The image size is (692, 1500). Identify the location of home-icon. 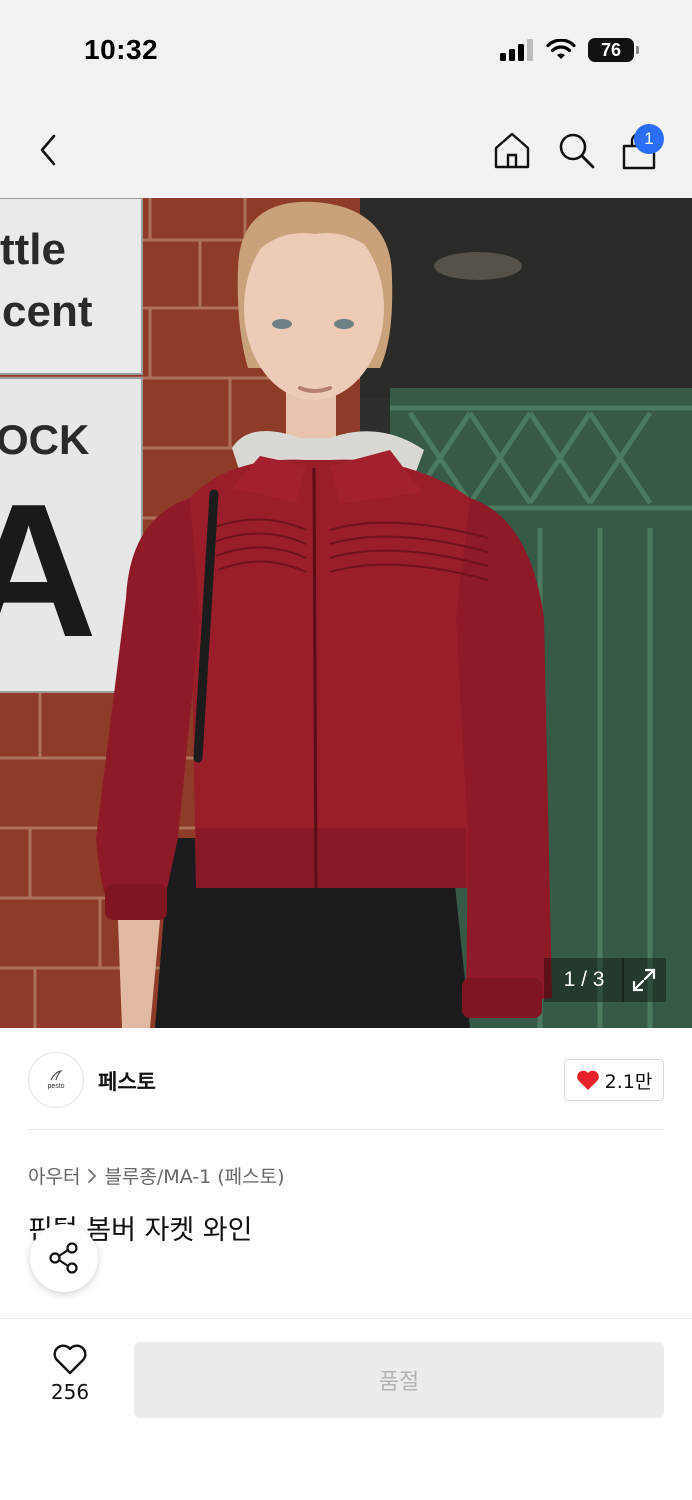
(512, 150).